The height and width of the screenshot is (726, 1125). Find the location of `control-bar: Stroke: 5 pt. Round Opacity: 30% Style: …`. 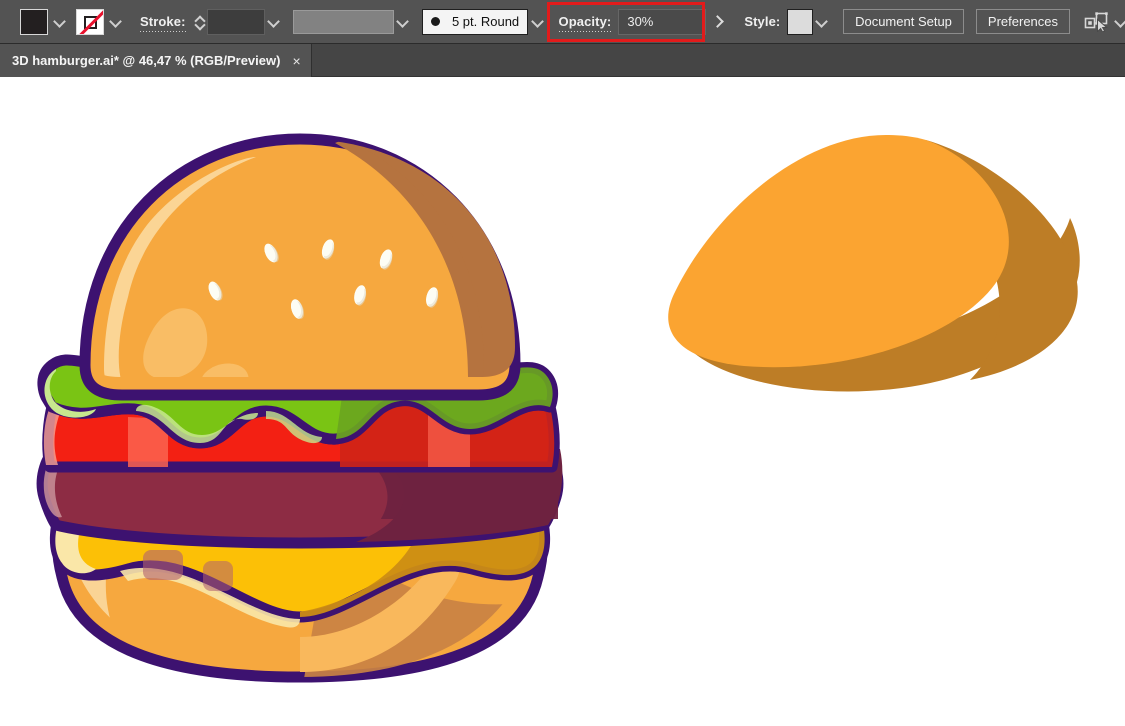

control-bar: Stroke: 5 pt. Round Opacity: 30% Style: … is located at coordinates (562, 22).